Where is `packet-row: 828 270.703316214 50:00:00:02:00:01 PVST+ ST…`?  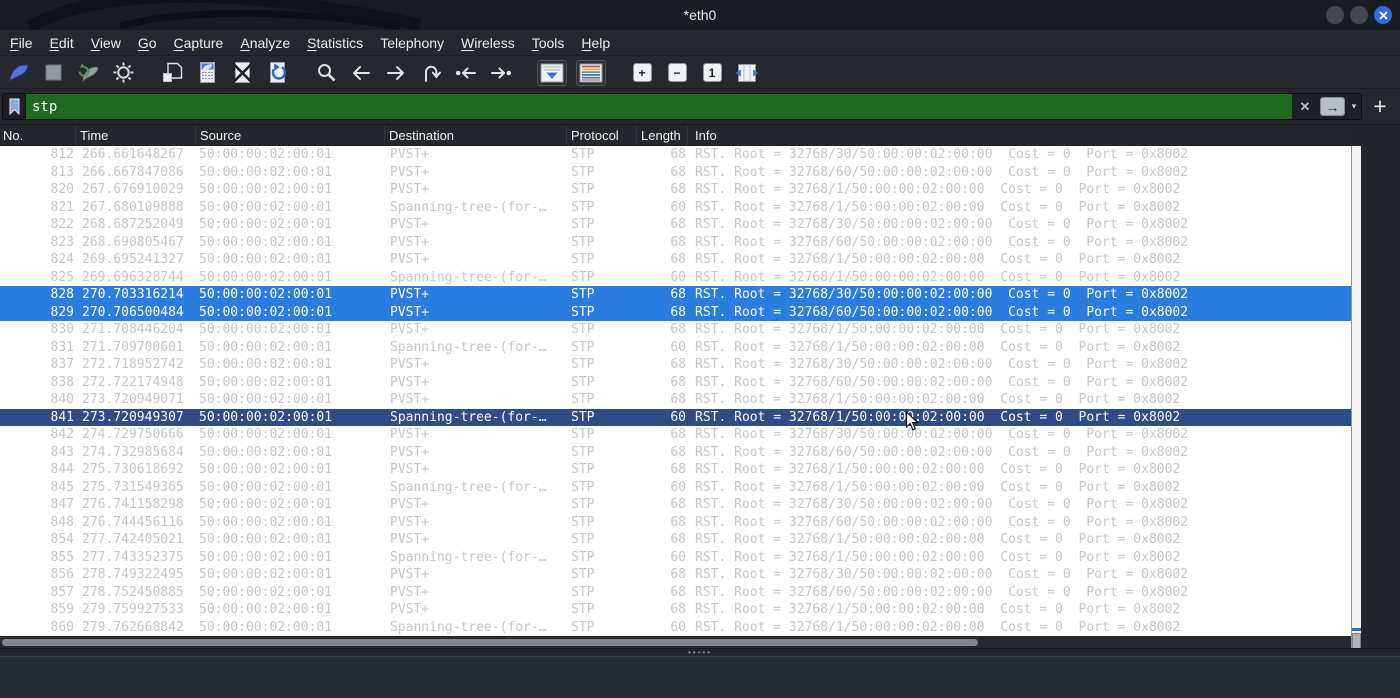 packet-row: 828 270.703316214 50:00:00:02:00:01 PVST+ ST… is located at coordinates (675, 295).